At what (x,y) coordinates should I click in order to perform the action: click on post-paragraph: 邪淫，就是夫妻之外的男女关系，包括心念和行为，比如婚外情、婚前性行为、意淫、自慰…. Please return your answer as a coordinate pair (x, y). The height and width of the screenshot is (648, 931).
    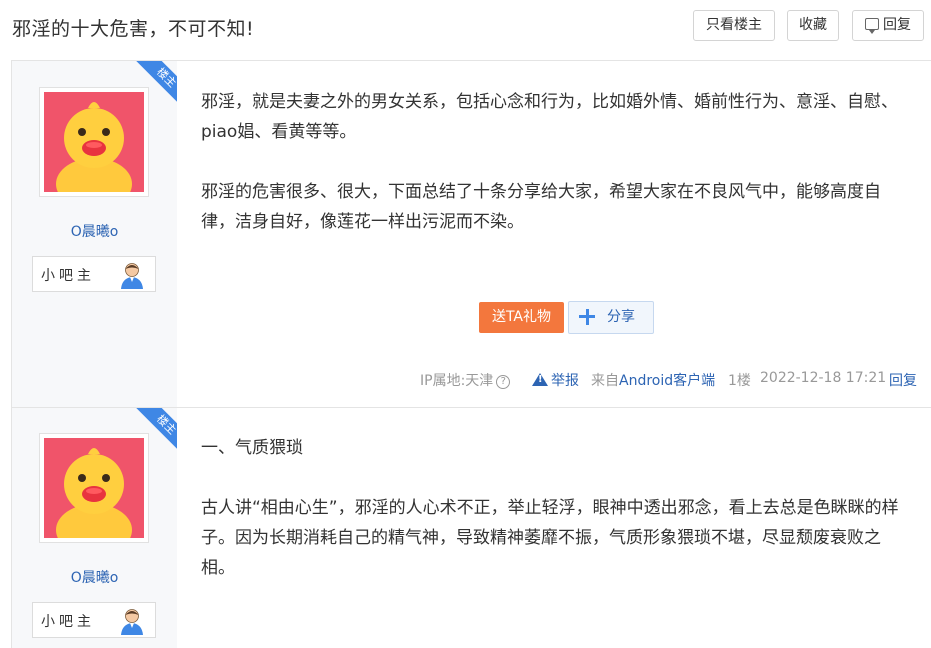
    Looking at the image, I should click on (549, 117).